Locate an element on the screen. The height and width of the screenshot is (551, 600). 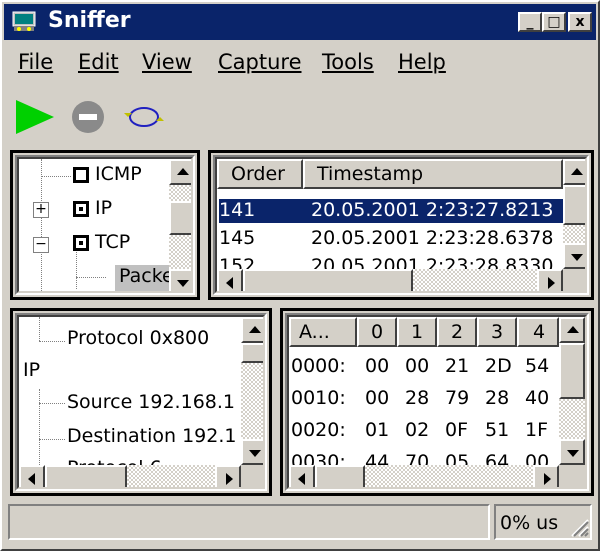
hex-row: 0010: 00 28 79 28 40 is located at coordinates (424, 400).